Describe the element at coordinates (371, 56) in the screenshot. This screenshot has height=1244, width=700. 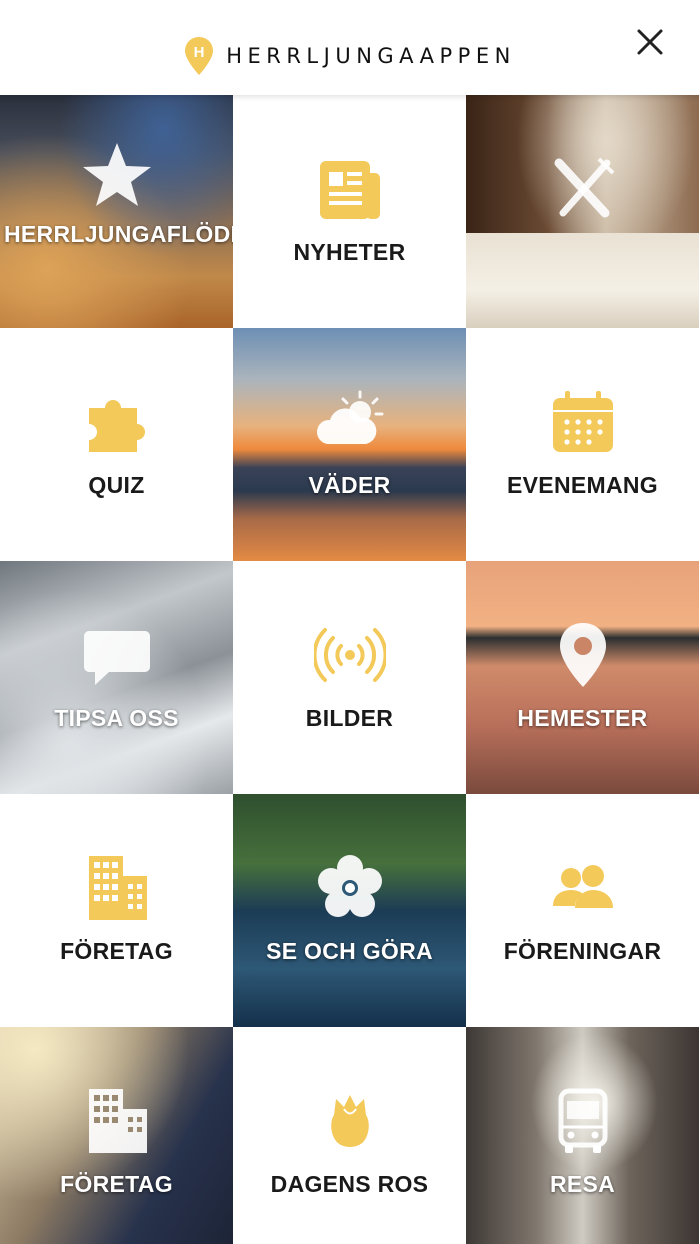
I see `app-title: HERRLJUNGAAPPEN` at that location.